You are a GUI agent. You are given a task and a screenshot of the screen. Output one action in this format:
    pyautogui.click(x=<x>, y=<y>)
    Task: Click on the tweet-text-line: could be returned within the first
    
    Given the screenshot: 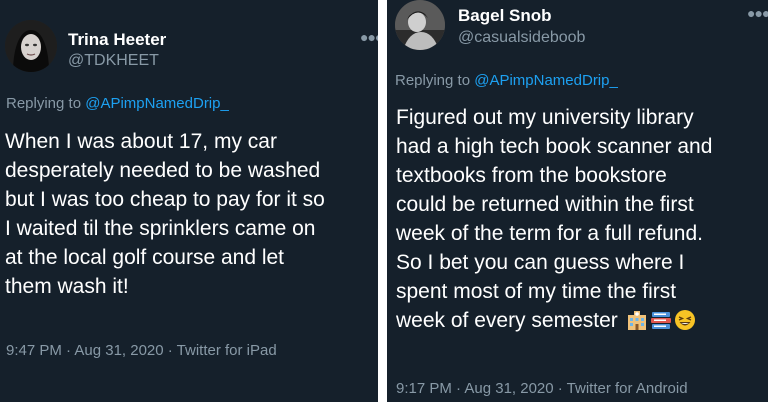 What is the action you would take?
    pyautogui.click(x=545, y=204)
    